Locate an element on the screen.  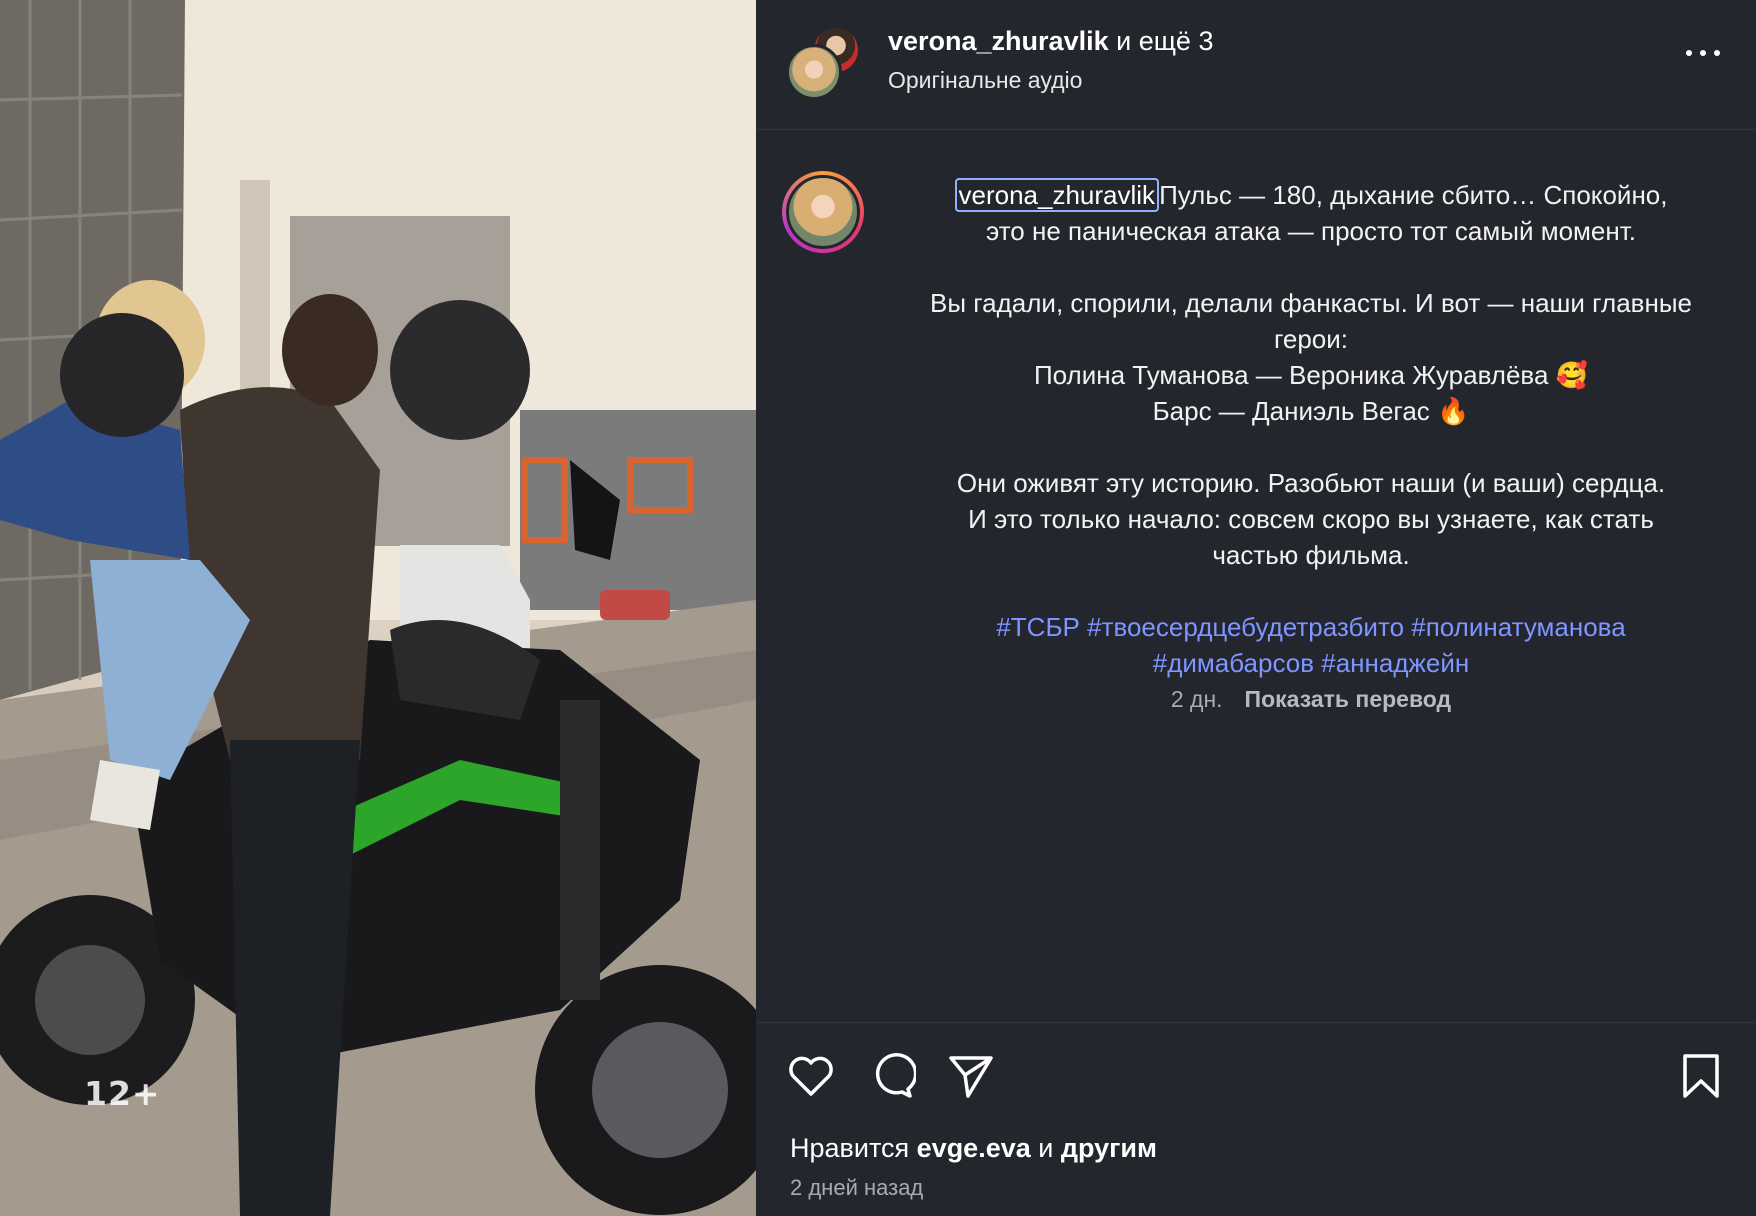
caption-meta: 2 дн. Показать перевод is located at coordinates (1311, 699).